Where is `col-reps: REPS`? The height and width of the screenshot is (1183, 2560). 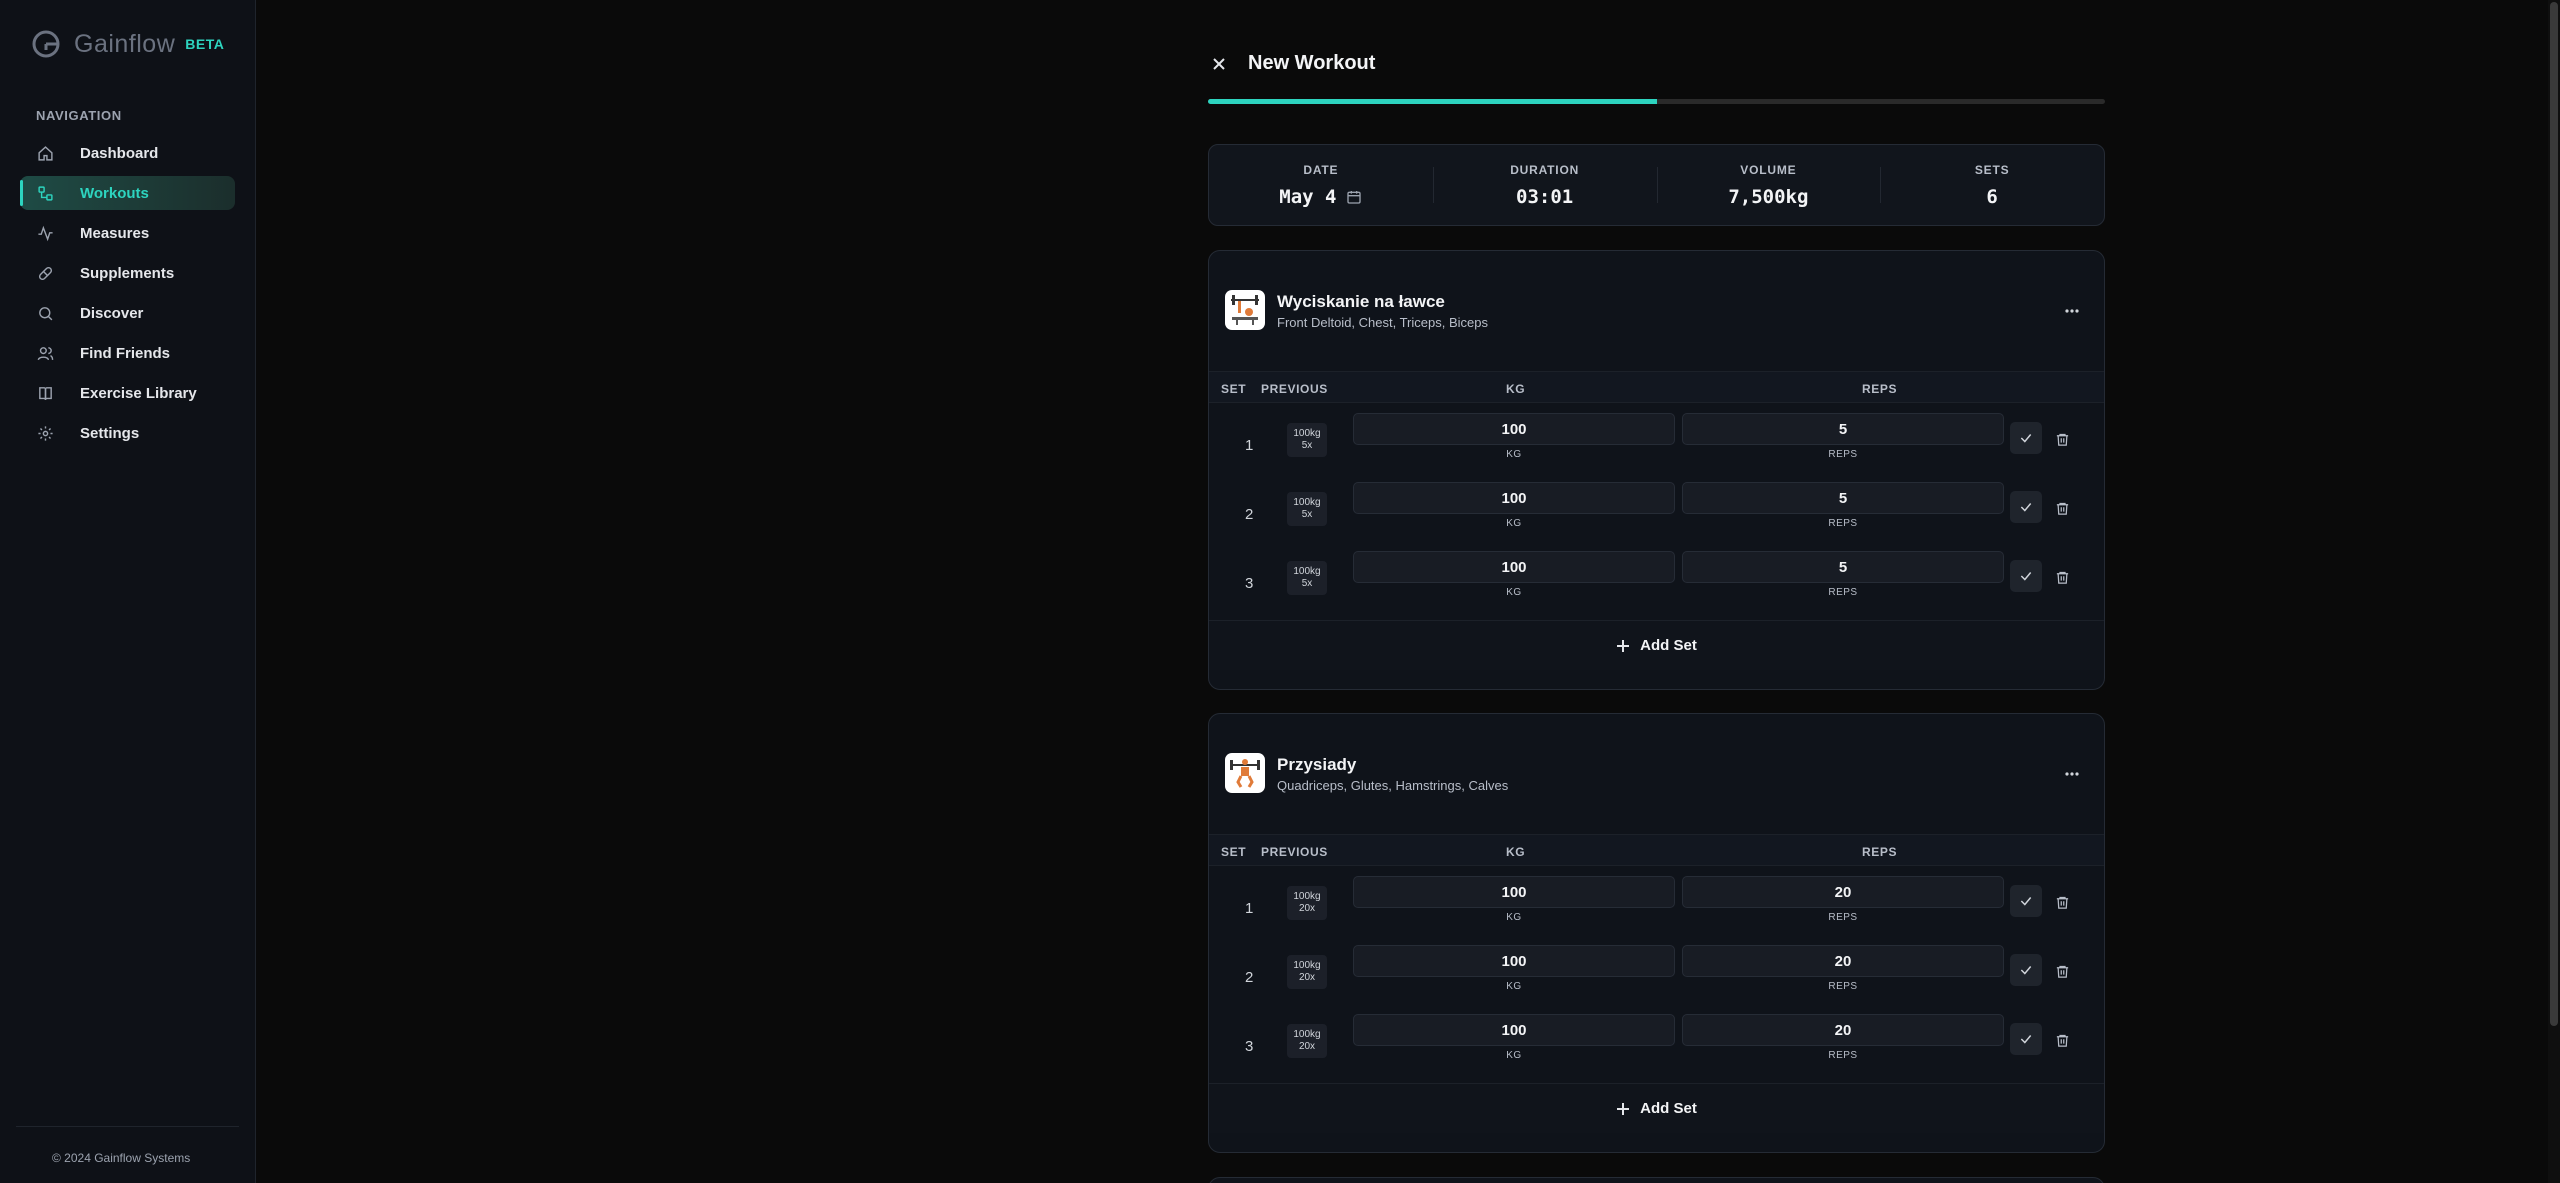
col-reps: REPS is located at coordinates (1880, 852).